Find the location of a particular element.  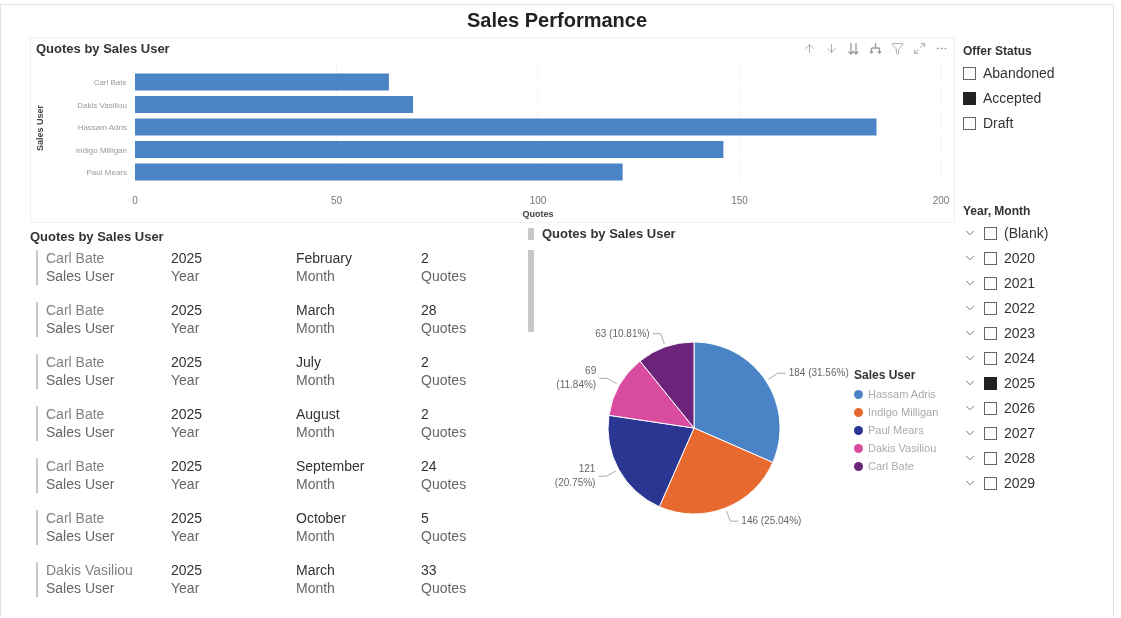

scrollbar-thumb is located at coordinates (531, 291).